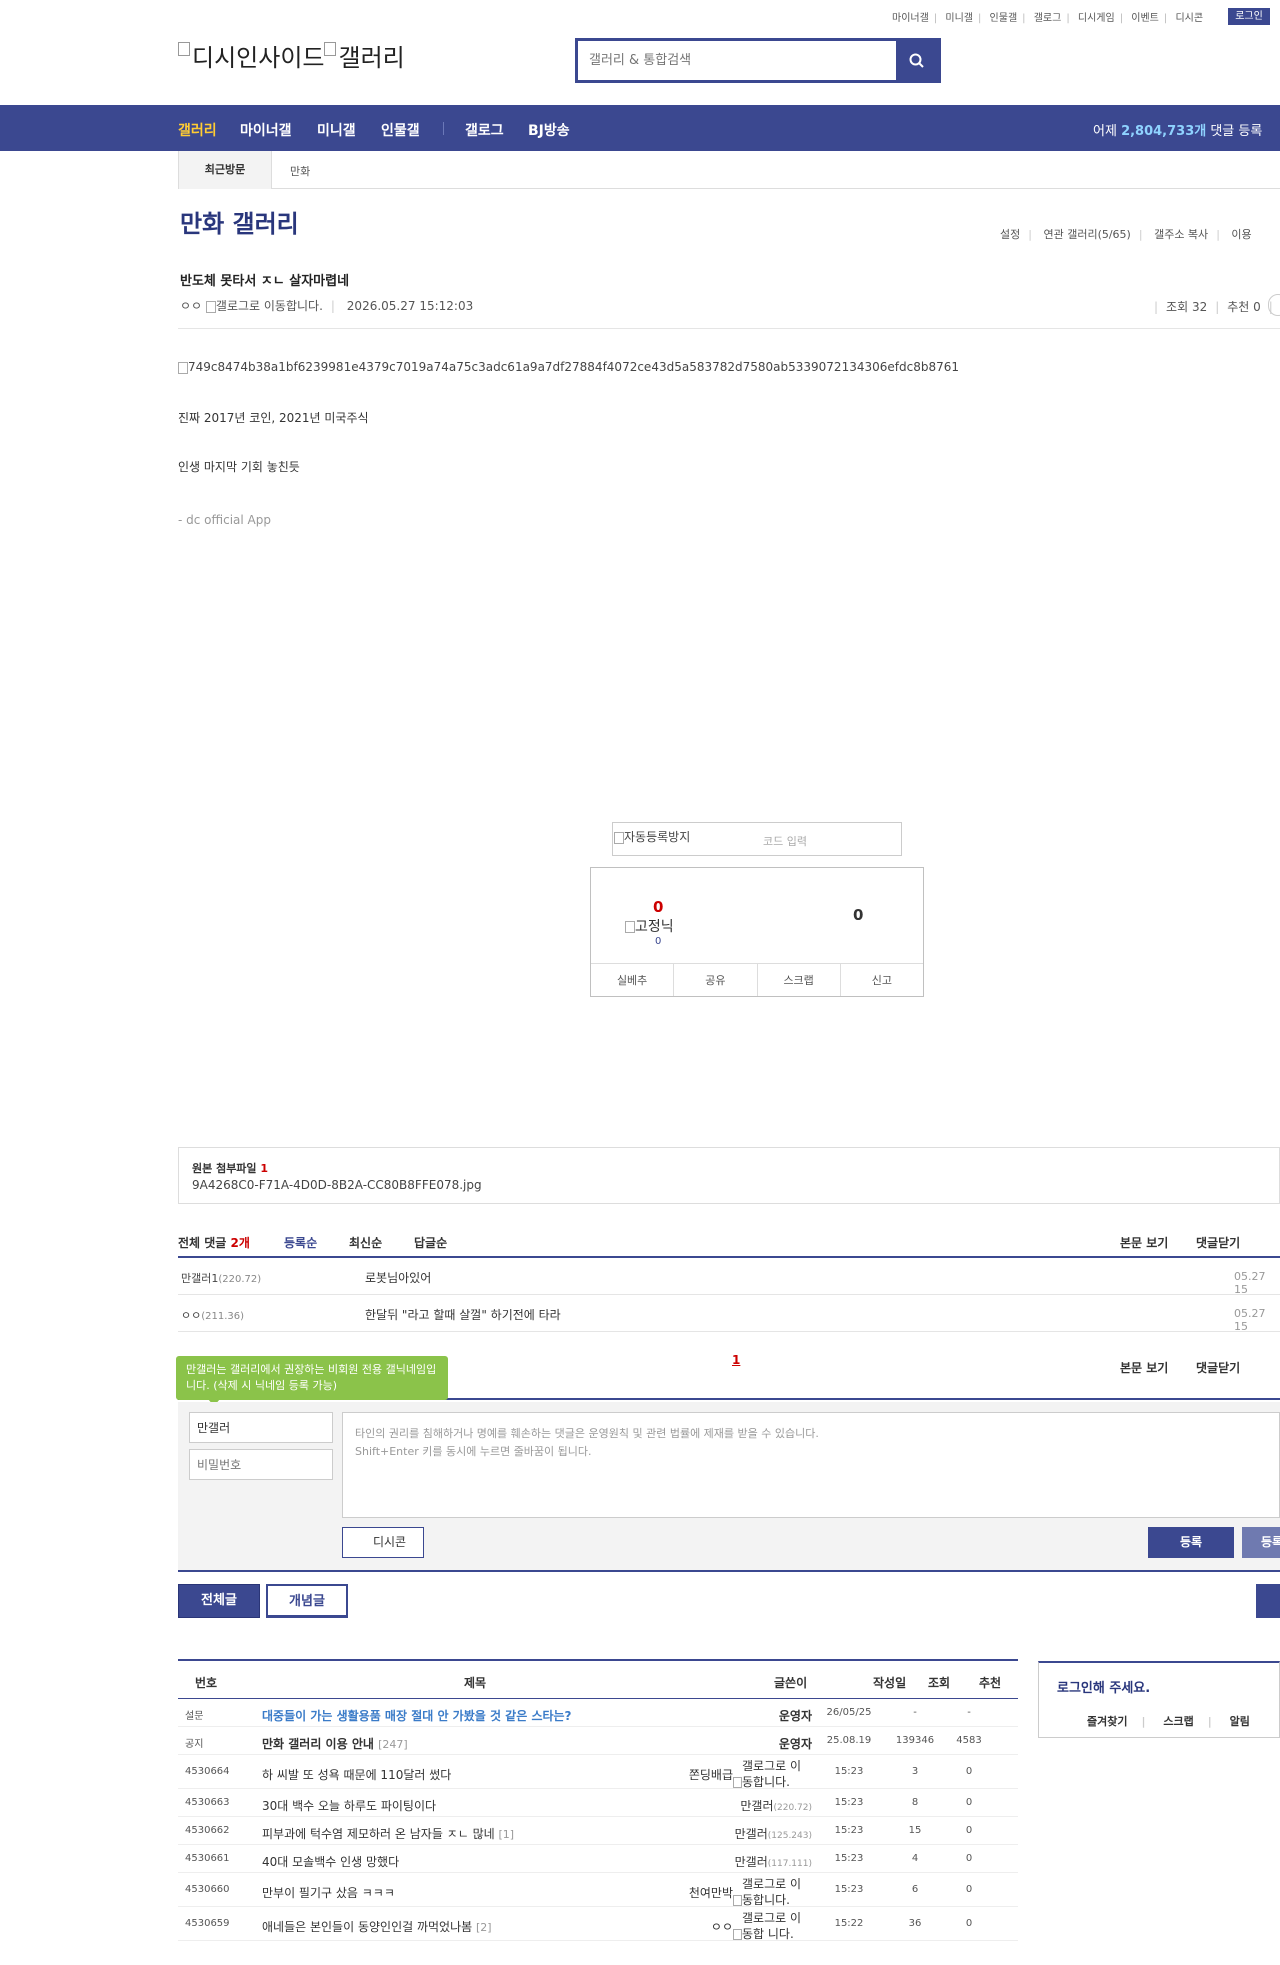  Describe the element at coordinates (506, 1834) in the screenshot. I see `reply-count: [1]` at that location.